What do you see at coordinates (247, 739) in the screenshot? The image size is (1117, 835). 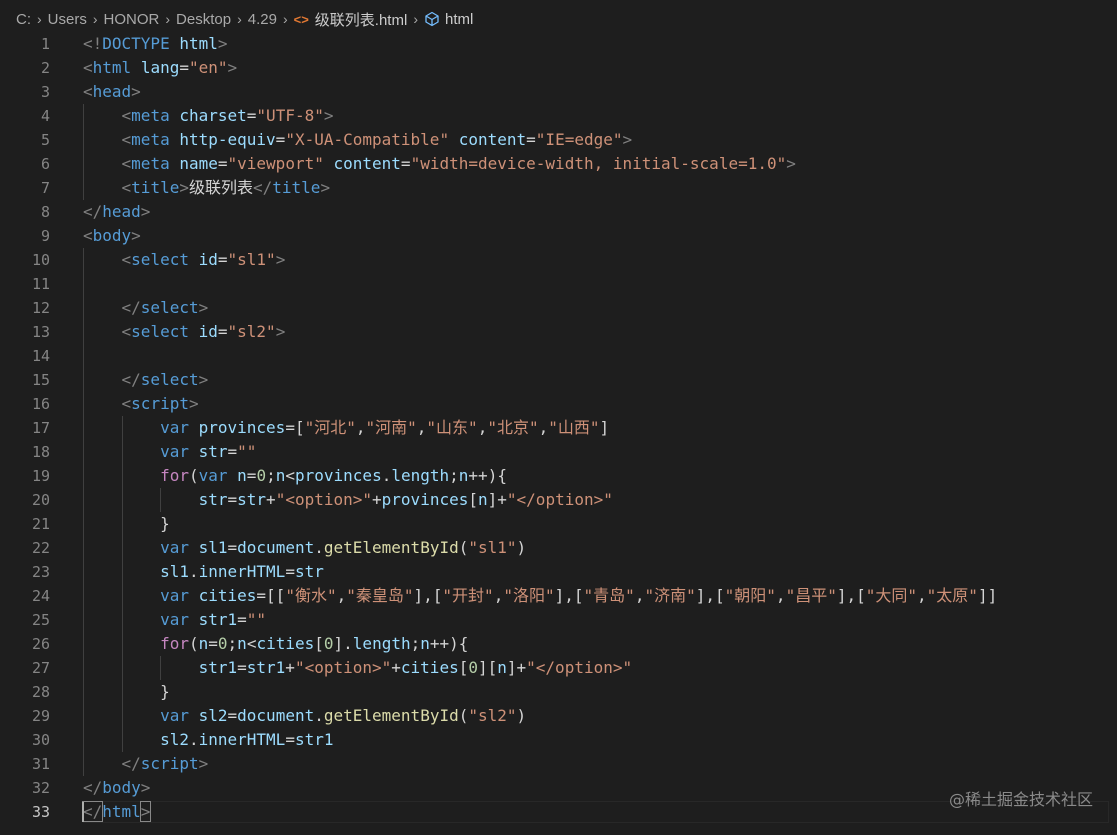 I see `code-text: sl2.innerHTML=str1` at bounding box center [247, 739].